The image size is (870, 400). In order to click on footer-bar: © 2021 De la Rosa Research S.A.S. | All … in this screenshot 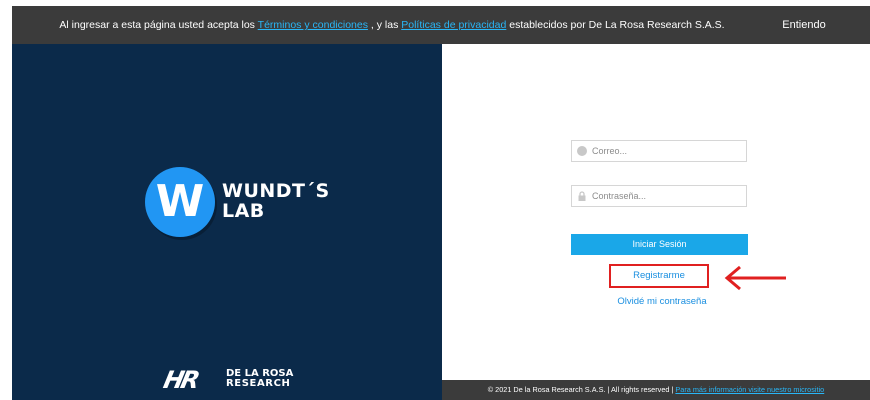, I will do `click(656, 390)`.